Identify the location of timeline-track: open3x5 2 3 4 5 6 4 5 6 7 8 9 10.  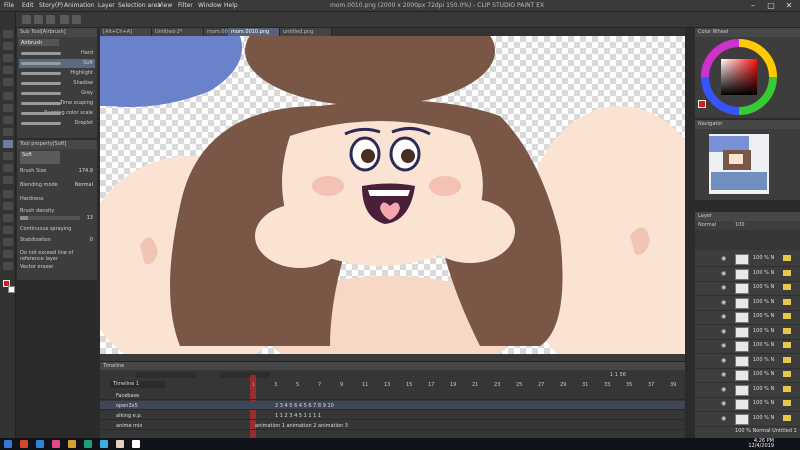
(392, 405).